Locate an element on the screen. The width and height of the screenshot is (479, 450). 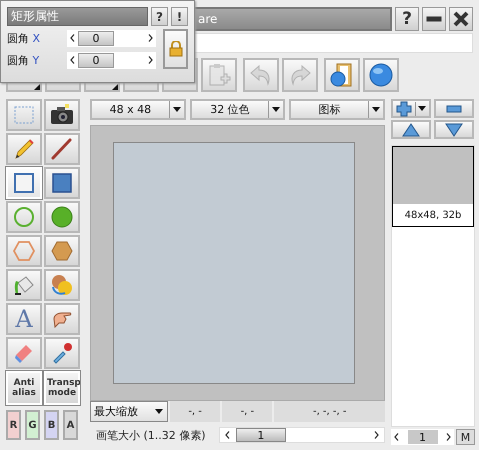
popup-title: 矩形属性 is located at coordinates (77, 16).